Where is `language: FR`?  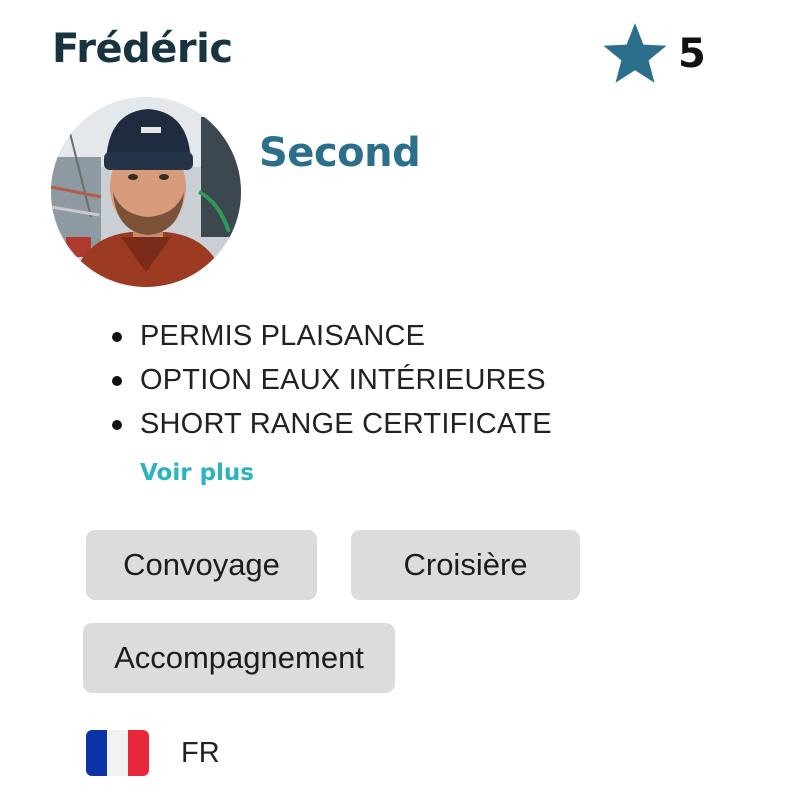 language: FR is located at coordinates (153, 753).